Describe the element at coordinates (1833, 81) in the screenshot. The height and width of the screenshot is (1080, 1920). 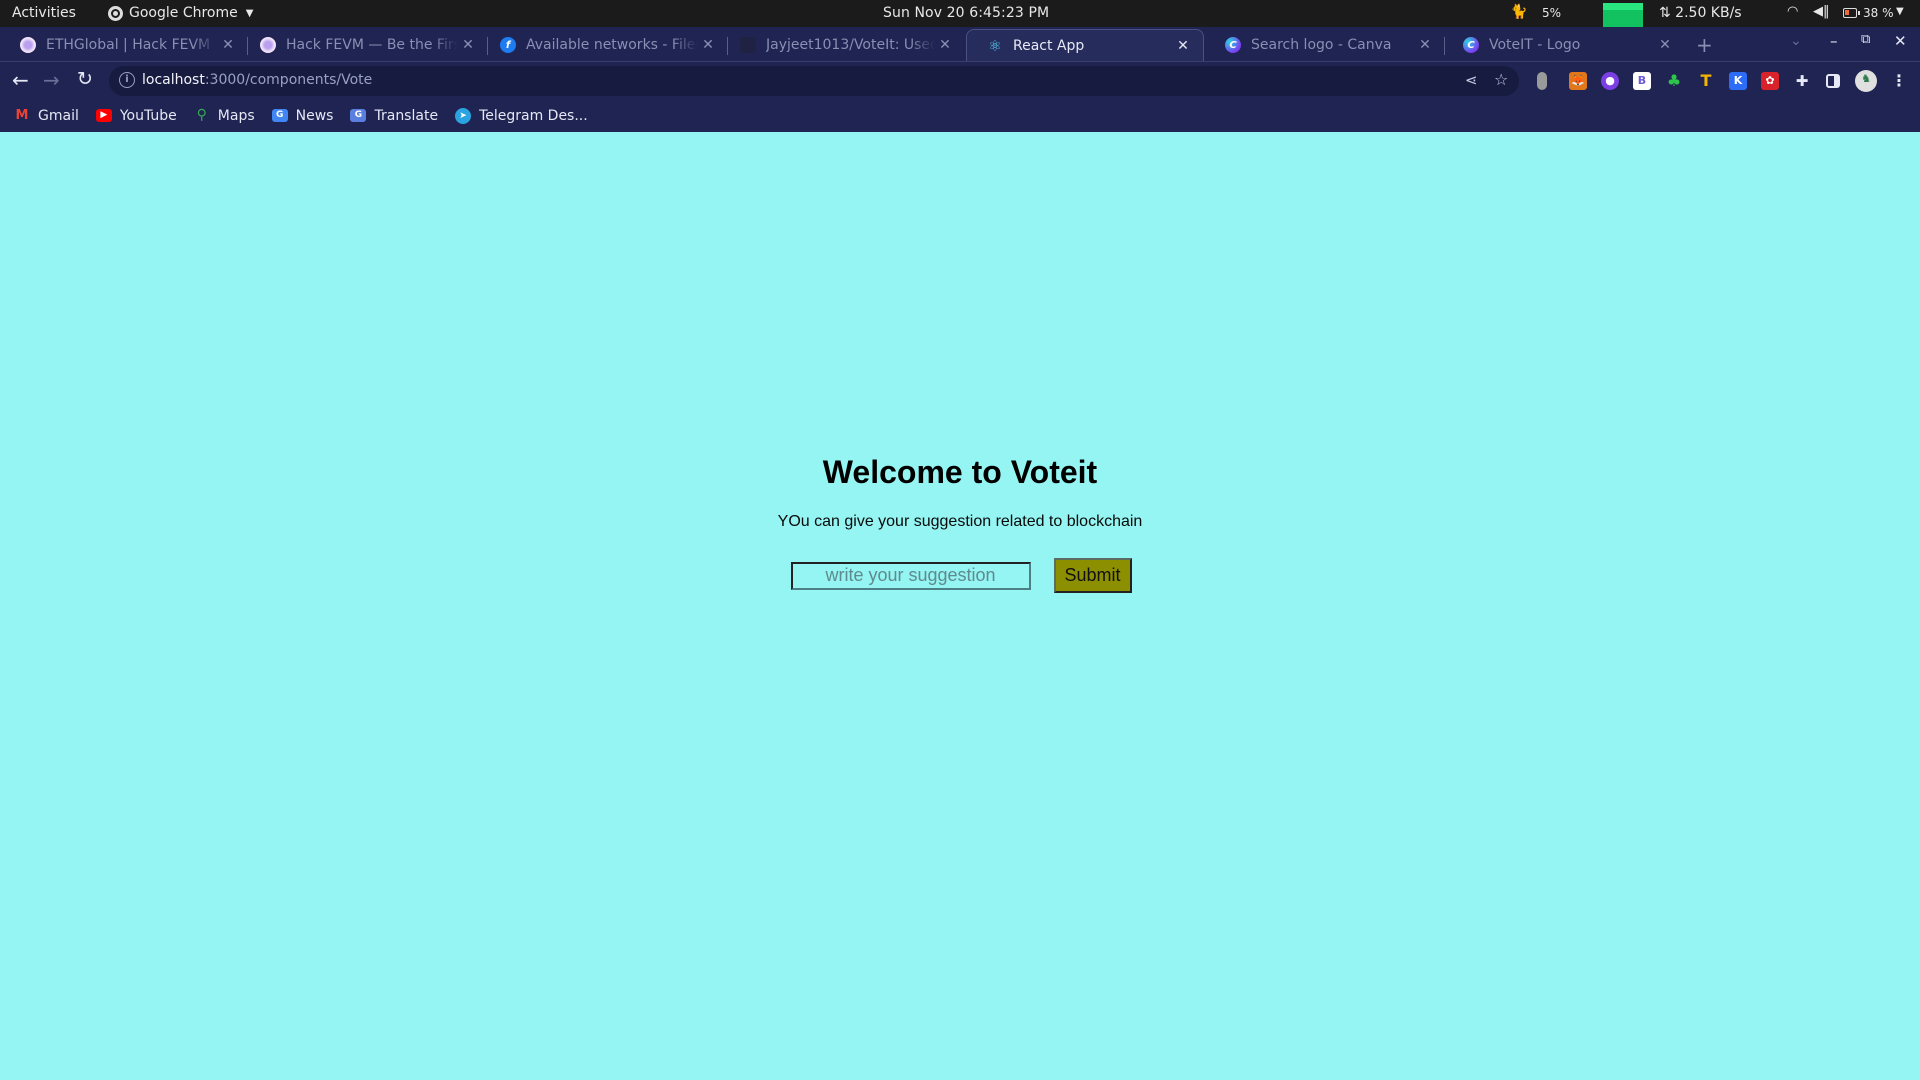
I see `side-panel-icon` at that location.